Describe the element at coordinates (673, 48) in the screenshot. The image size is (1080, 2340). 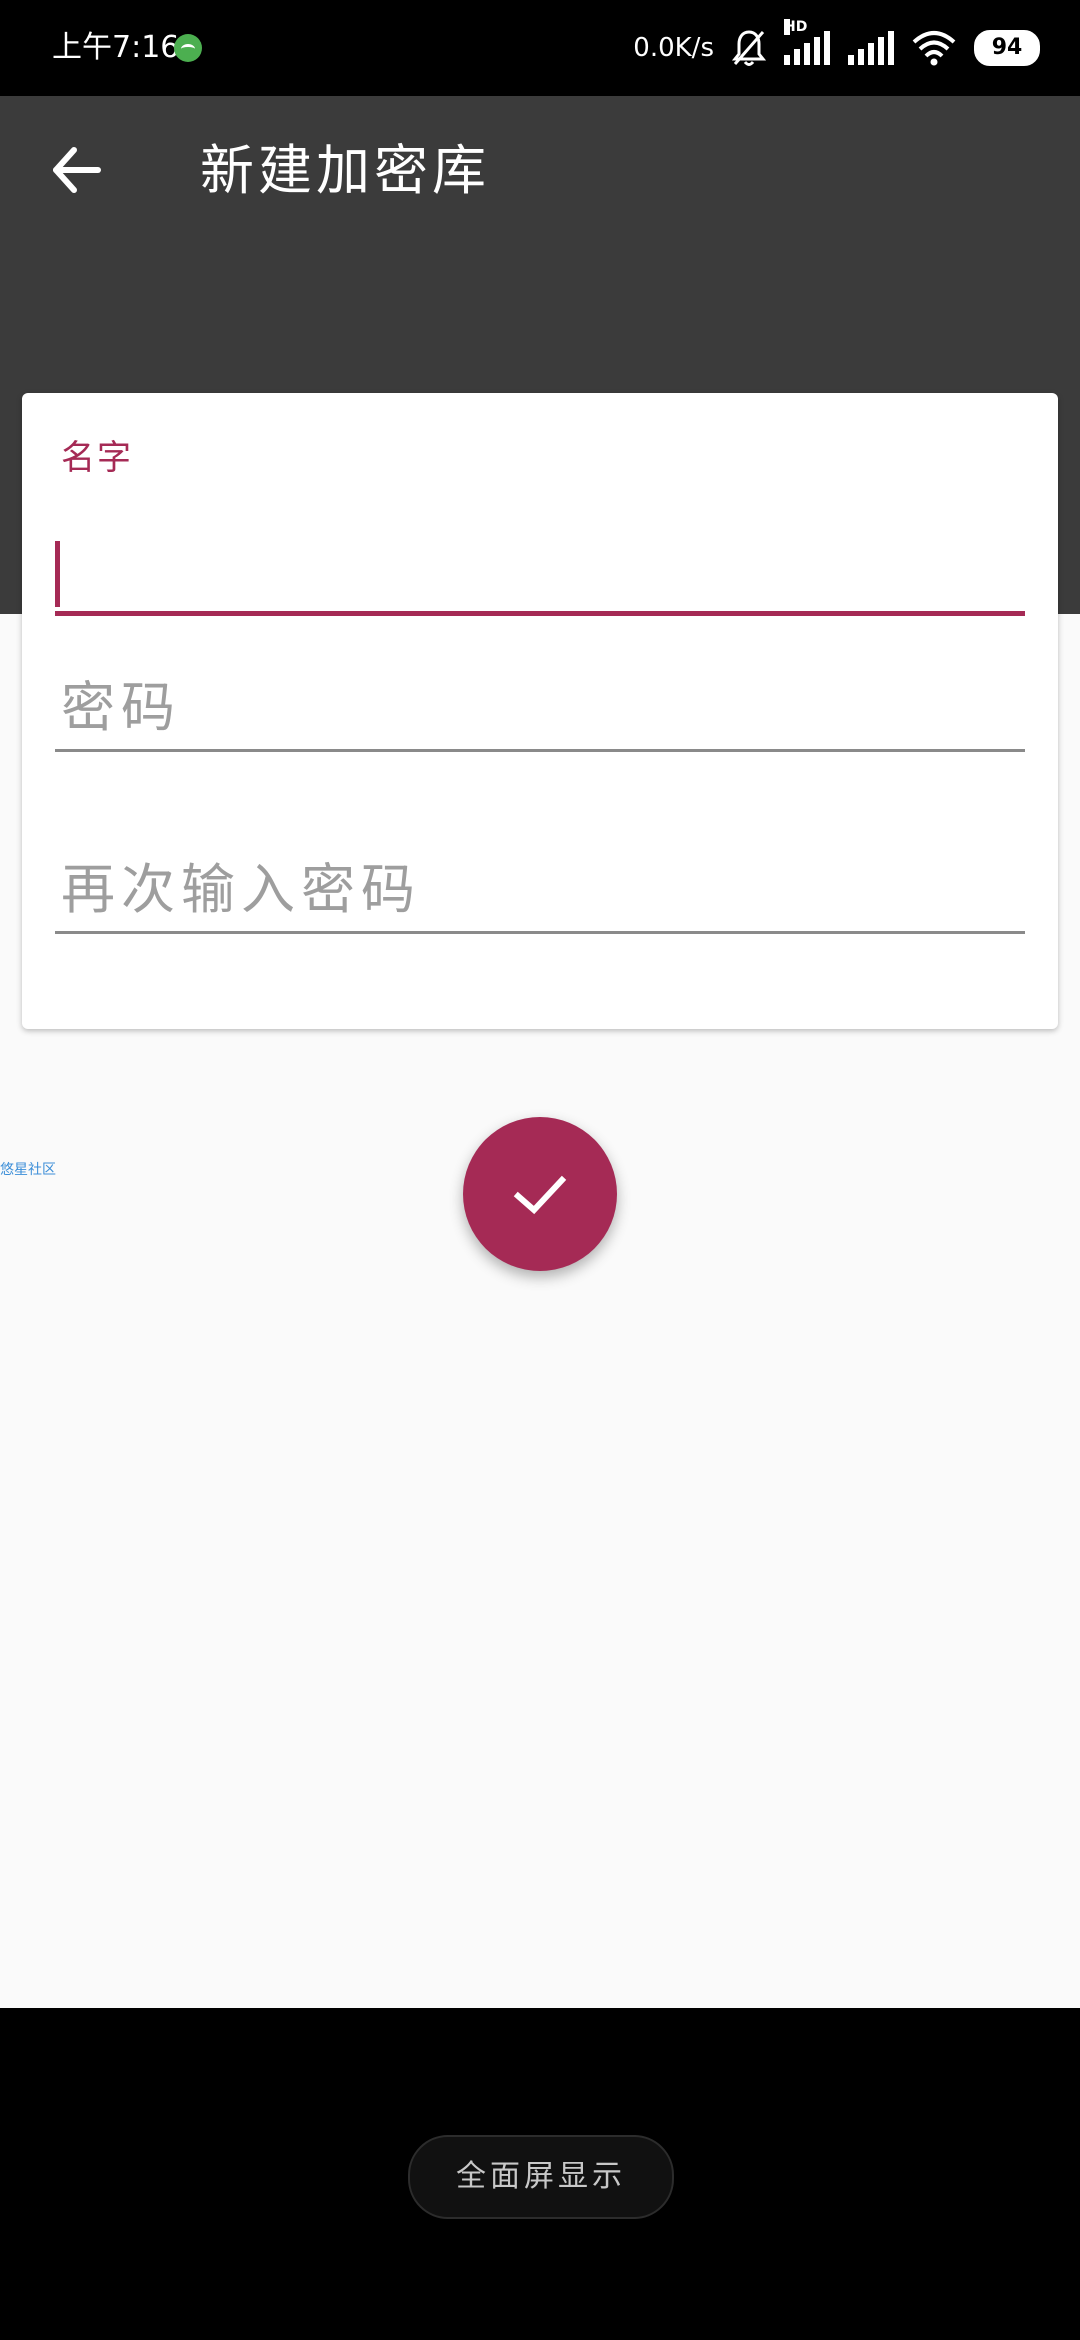
I see `network-speed: 0.0K/s` at that location.